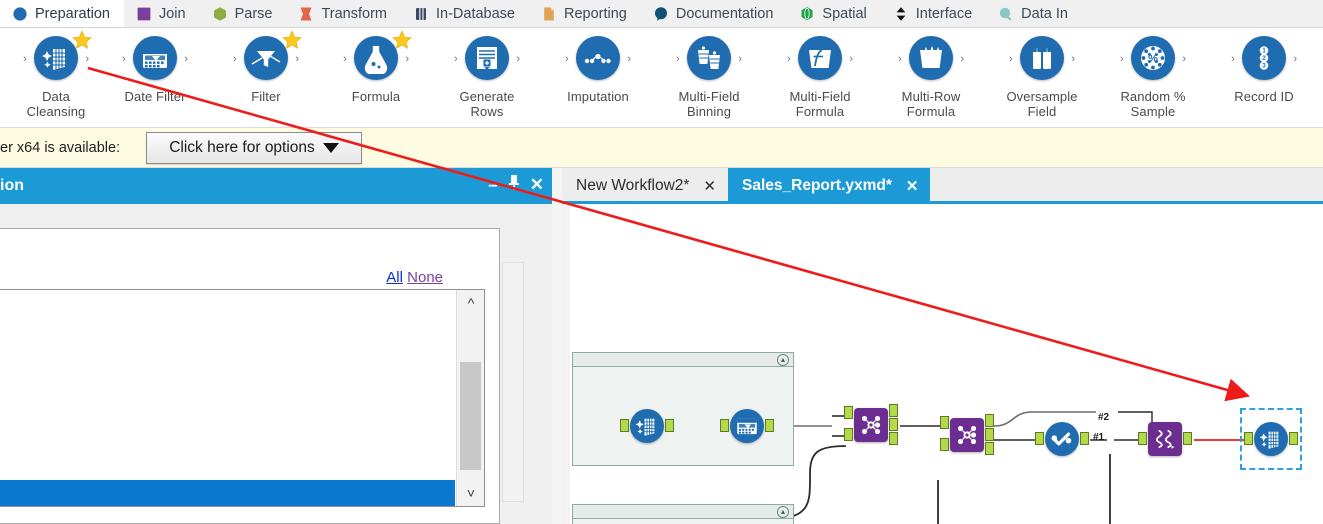 The width and height of the screenshot is (1323, 524). Describe the element at coordinates (557, 346) in the screenshot. I see `panel-splitter` at that location.